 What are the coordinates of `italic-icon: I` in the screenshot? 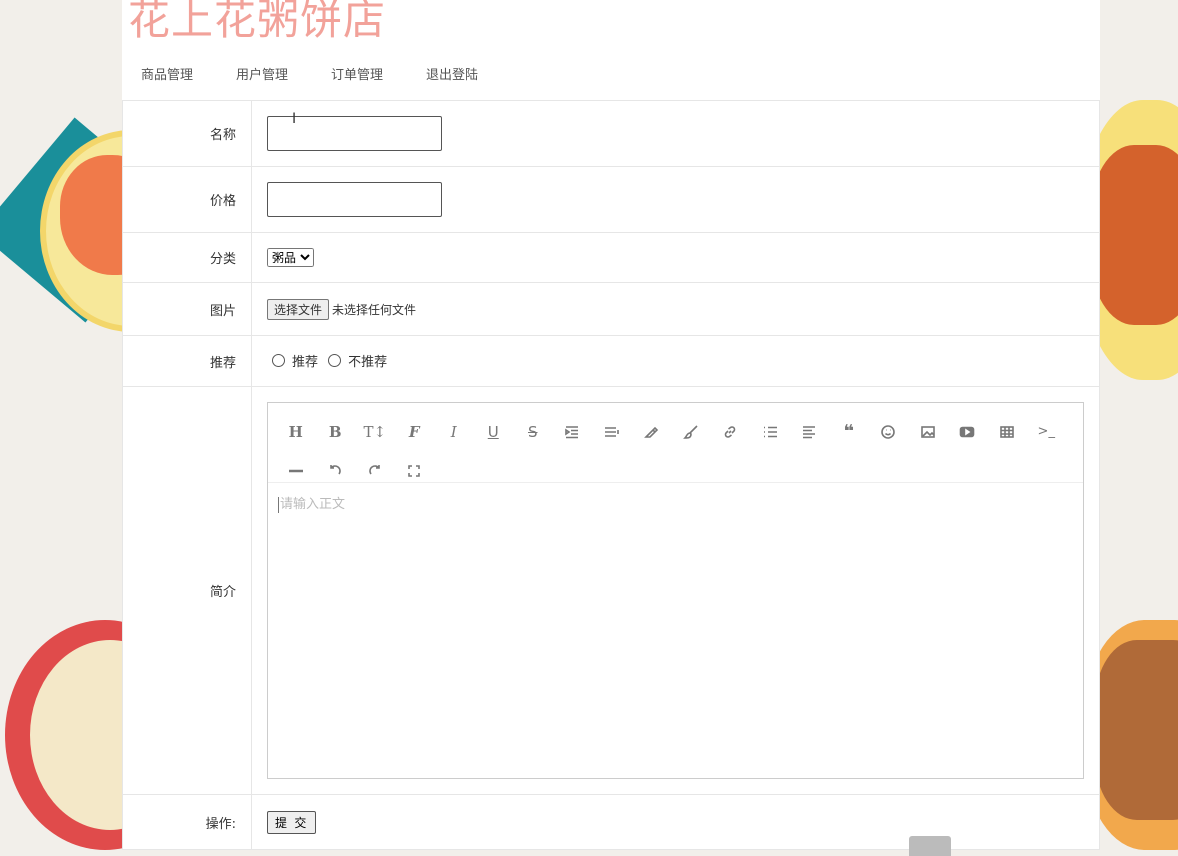 It's located at (454, 431).